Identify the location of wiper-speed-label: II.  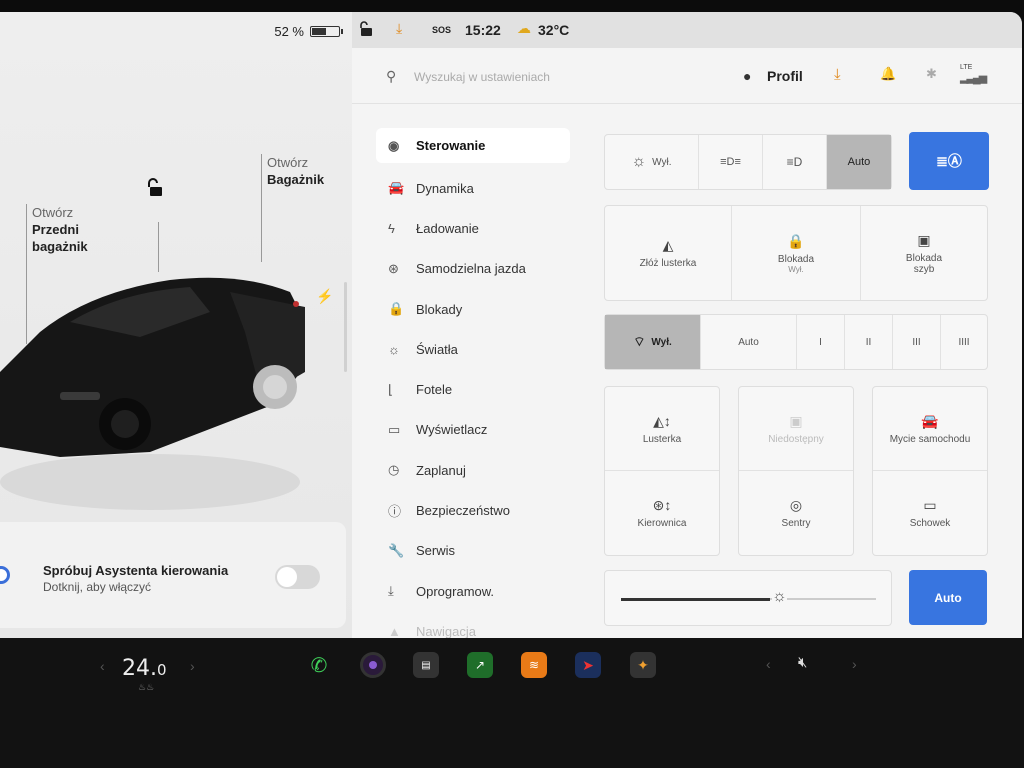
(868, 342).